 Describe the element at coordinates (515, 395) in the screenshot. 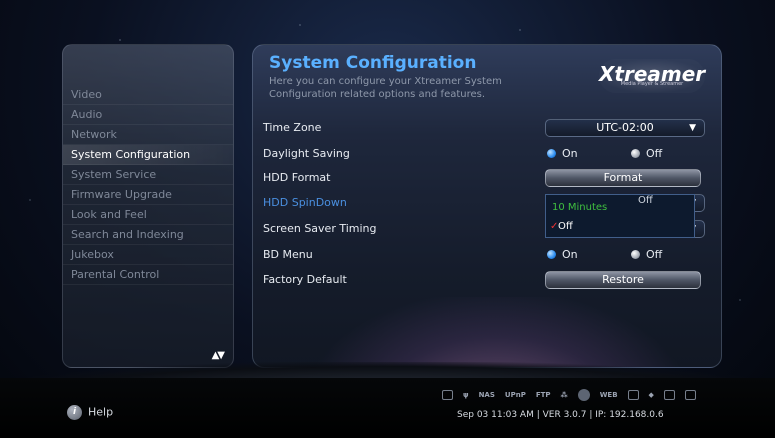

I see `upnp-icon: UPnP` at that location.